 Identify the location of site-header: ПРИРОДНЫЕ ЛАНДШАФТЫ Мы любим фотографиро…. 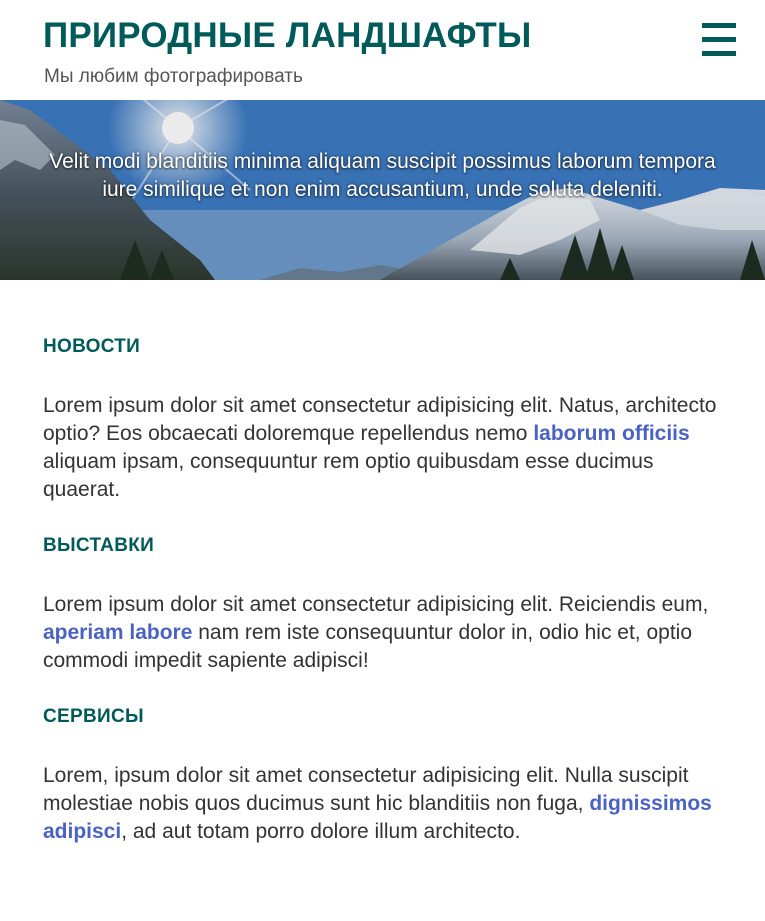
(382, 50).